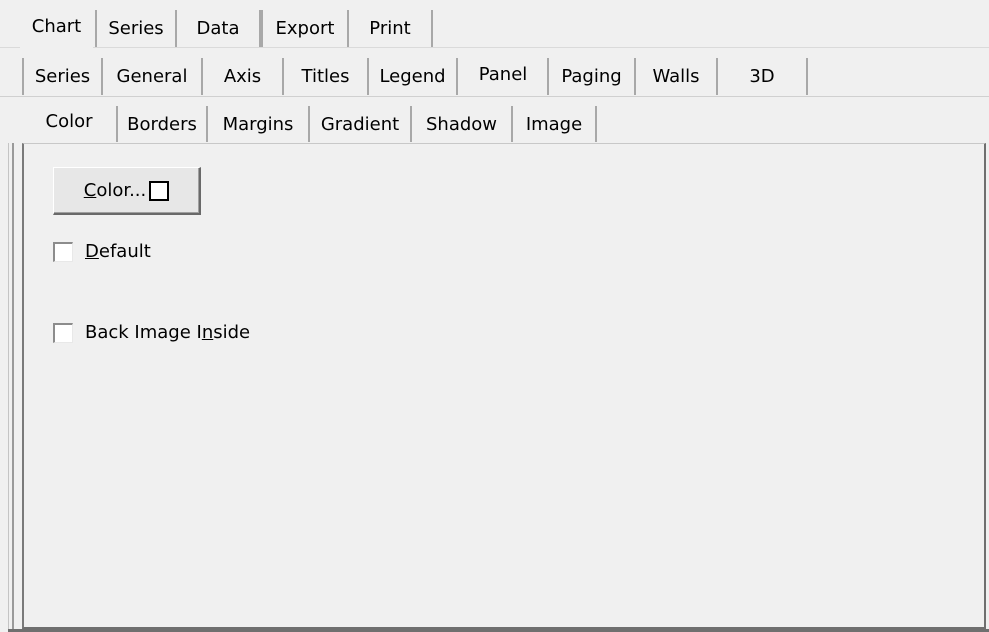  I want to click on back-image-inside-checkbox-row: Back Image Inside, so click(151, 332).